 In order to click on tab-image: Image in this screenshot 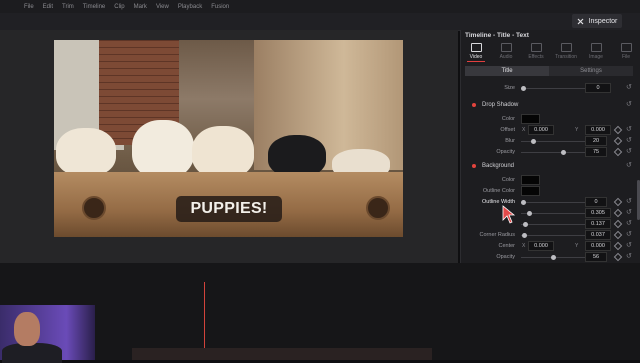, I will do `click(596, 51)`.